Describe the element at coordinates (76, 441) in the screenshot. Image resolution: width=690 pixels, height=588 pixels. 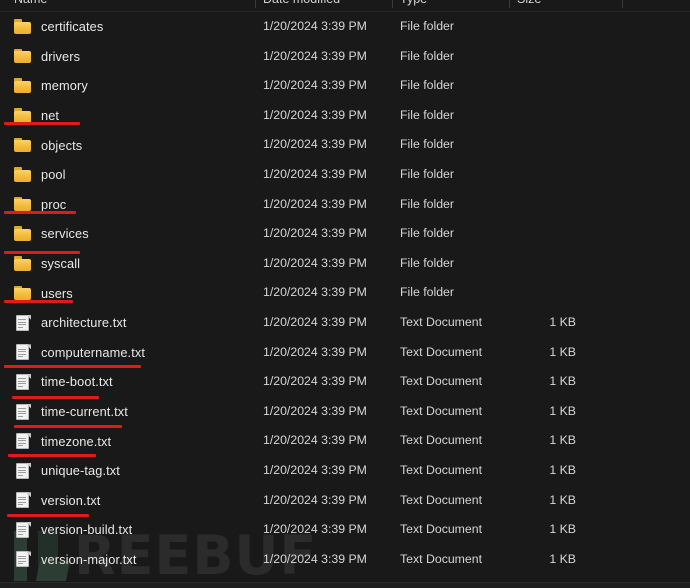
I see `file-name-label: timezone.txt` at that location.